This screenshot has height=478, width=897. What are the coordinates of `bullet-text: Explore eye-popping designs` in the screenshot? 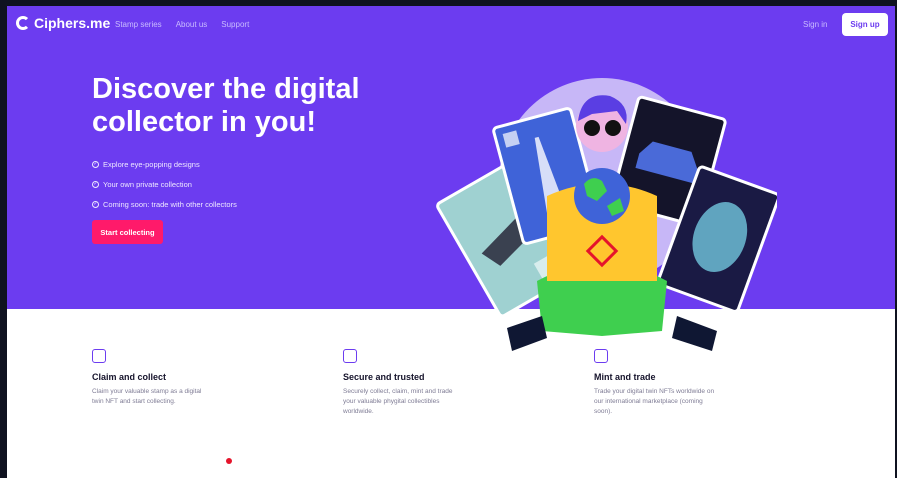 It's located at (151, 164).